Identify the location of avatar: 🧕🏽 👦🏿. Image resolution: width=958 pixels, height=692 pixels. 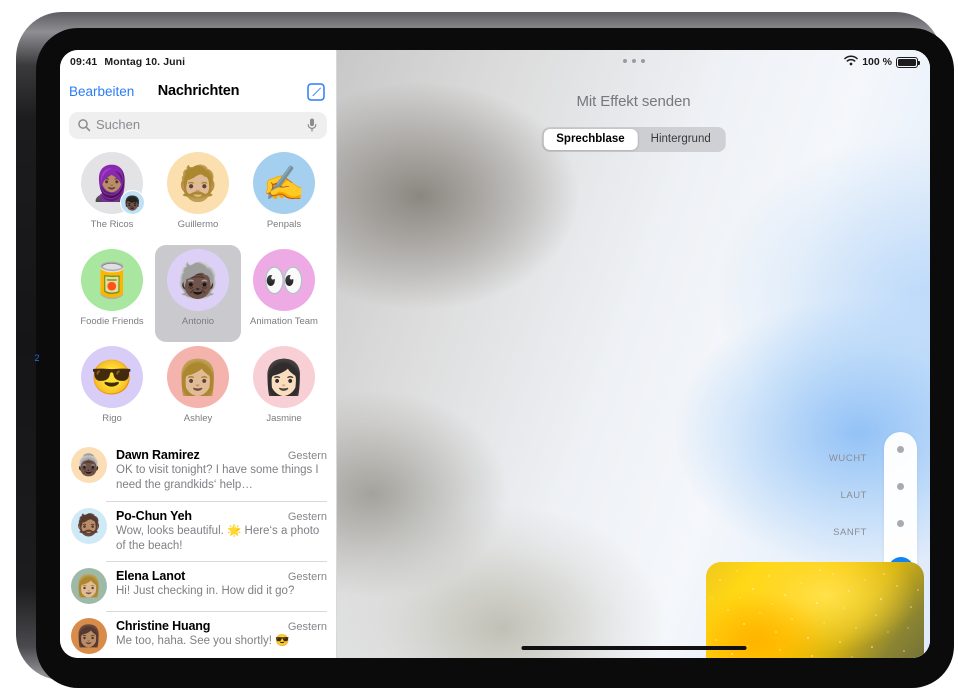
(113, 183).